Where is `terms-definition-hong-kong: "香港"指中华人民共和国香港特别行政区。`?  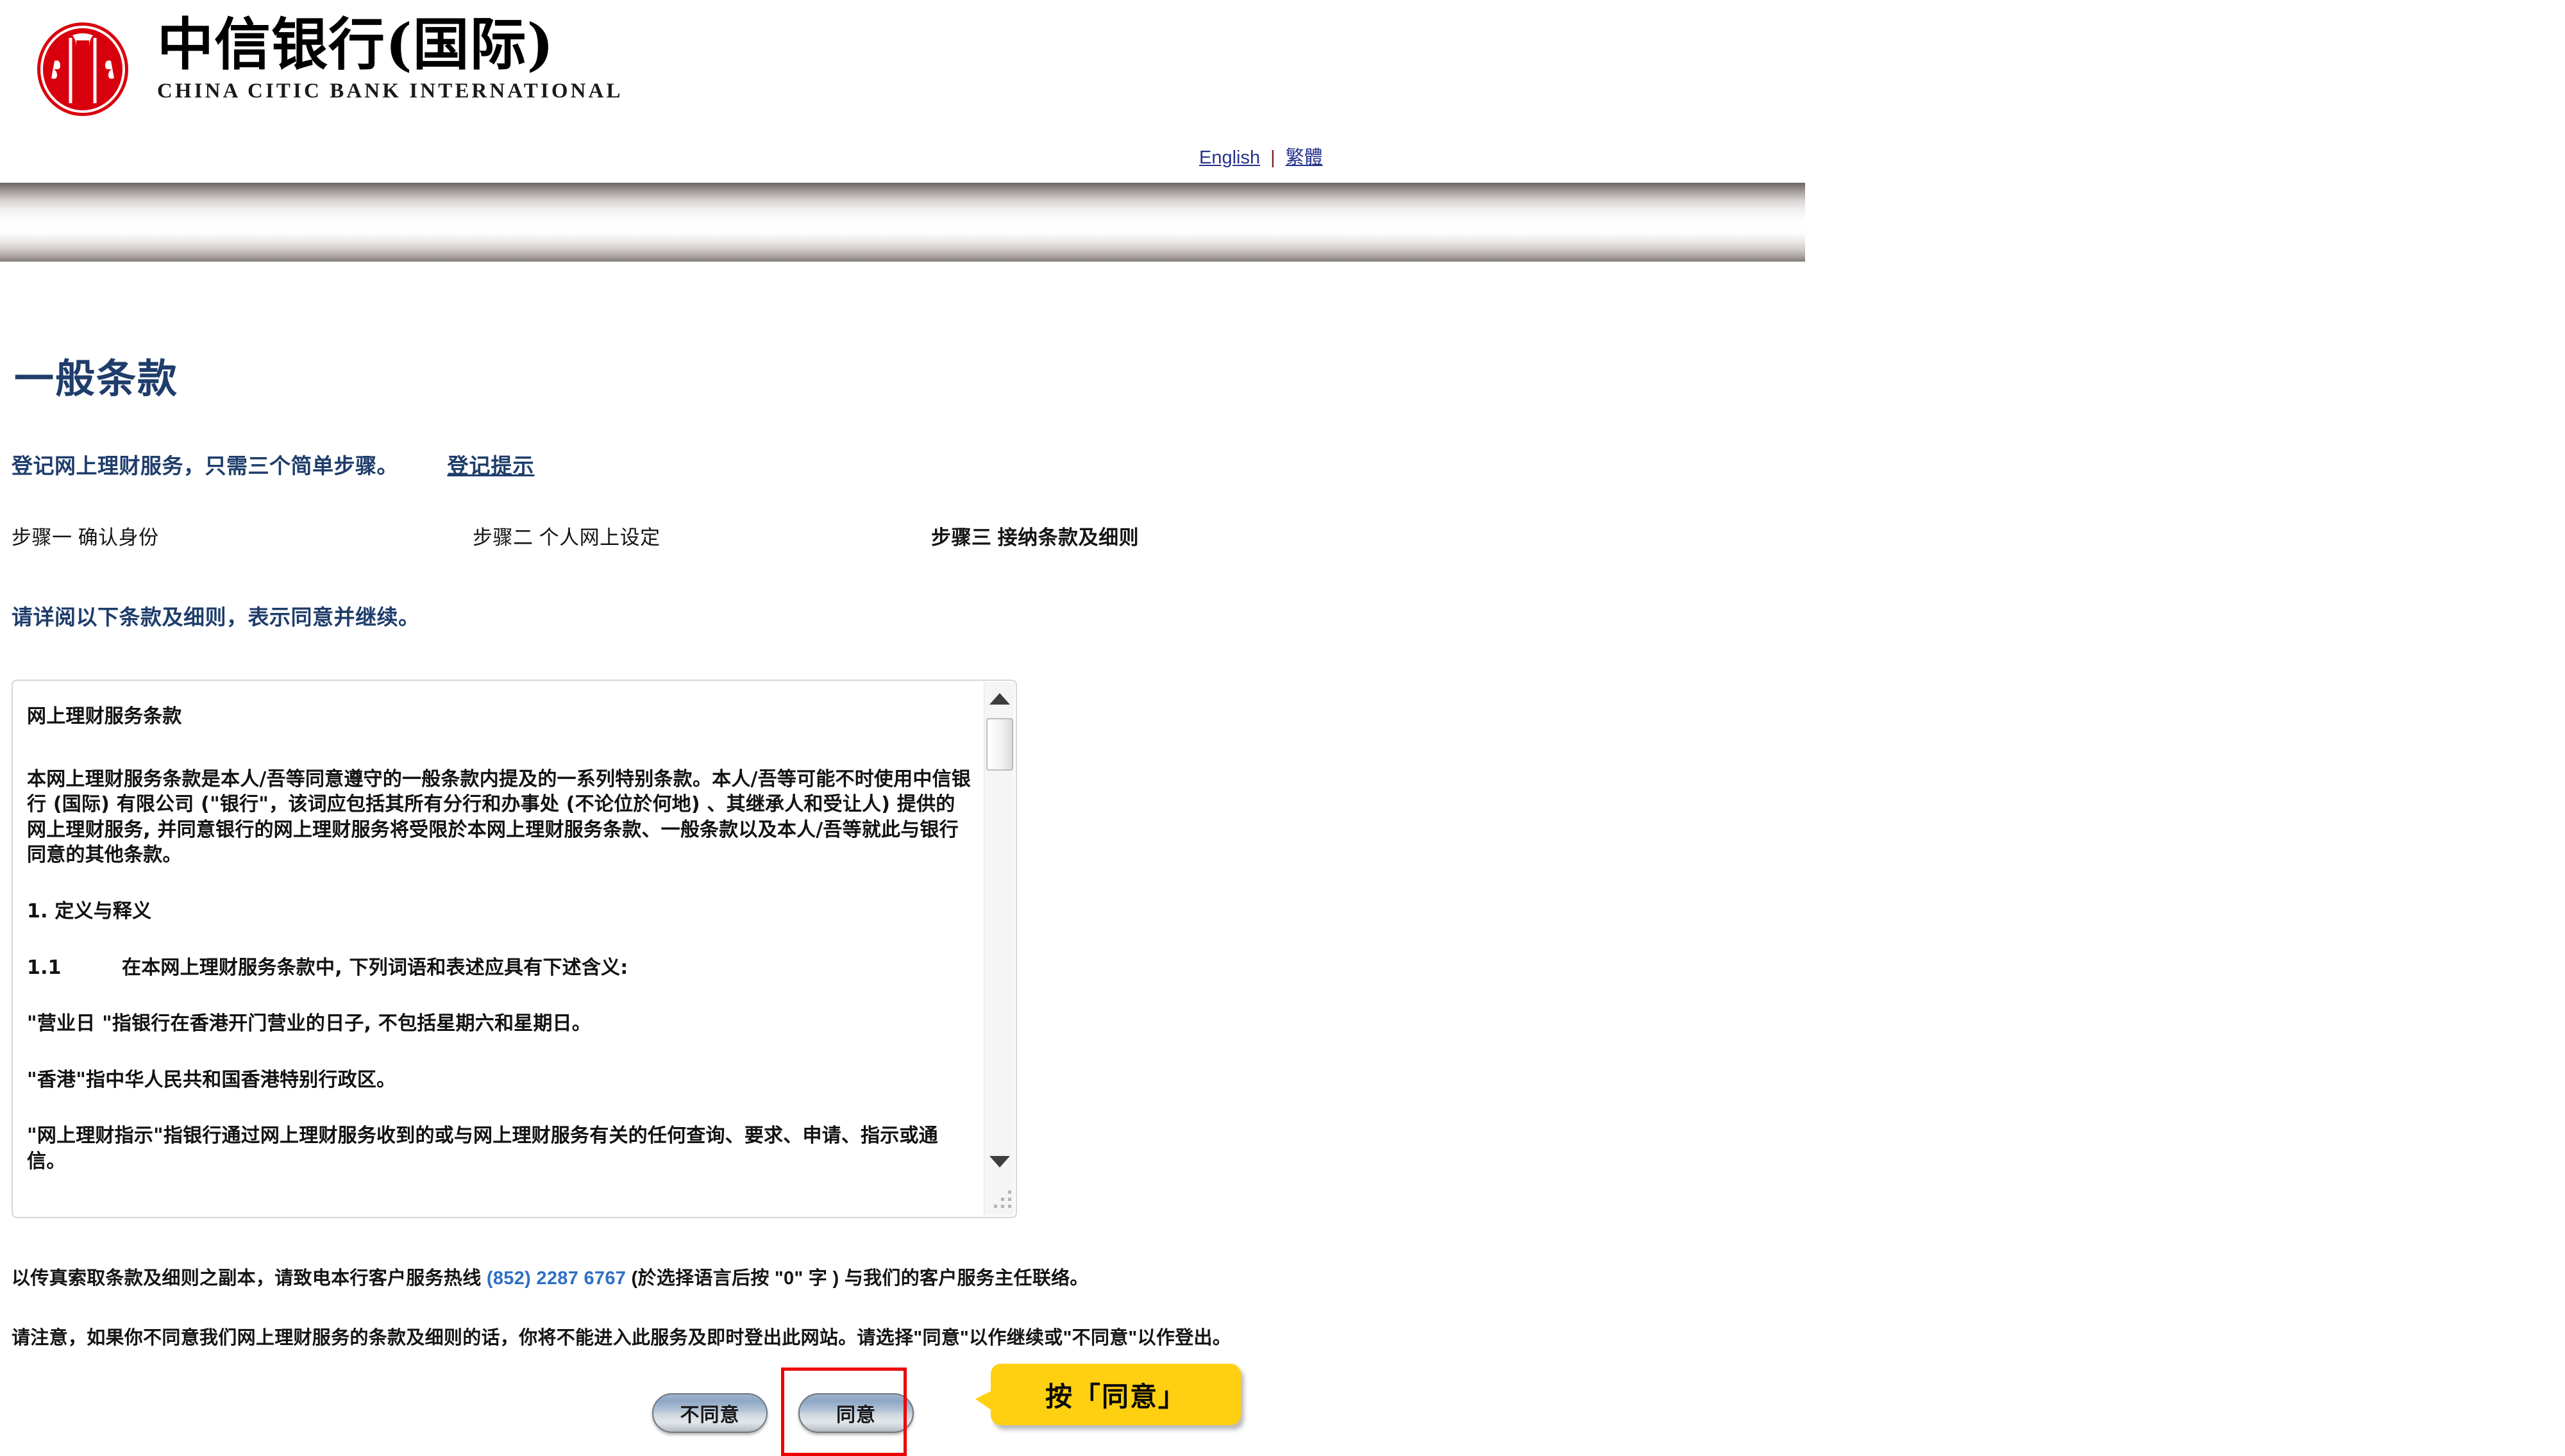 terms-definition-hong-kong: "香港"指中华人民共和国香港特别行政区。 is located at coordinates (211, 1079).